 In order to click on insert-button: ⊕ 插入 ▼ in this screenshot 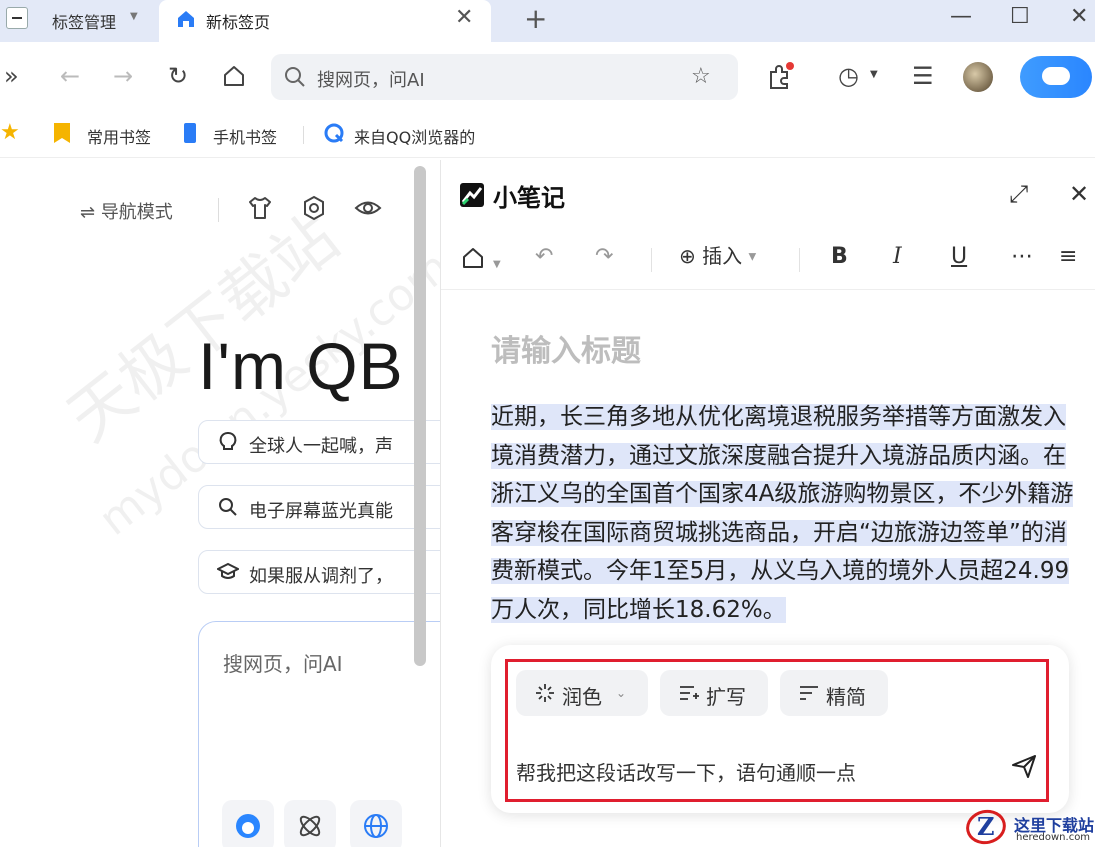, I will do `click(717, 256)`.